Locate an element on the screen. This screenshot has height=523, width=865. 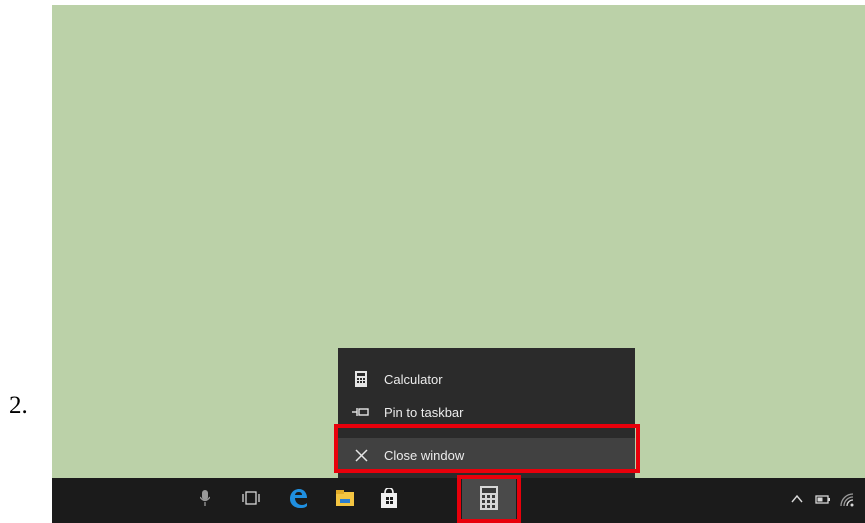
taskbar-cortana-microphone is located at coordinates (205, 500).